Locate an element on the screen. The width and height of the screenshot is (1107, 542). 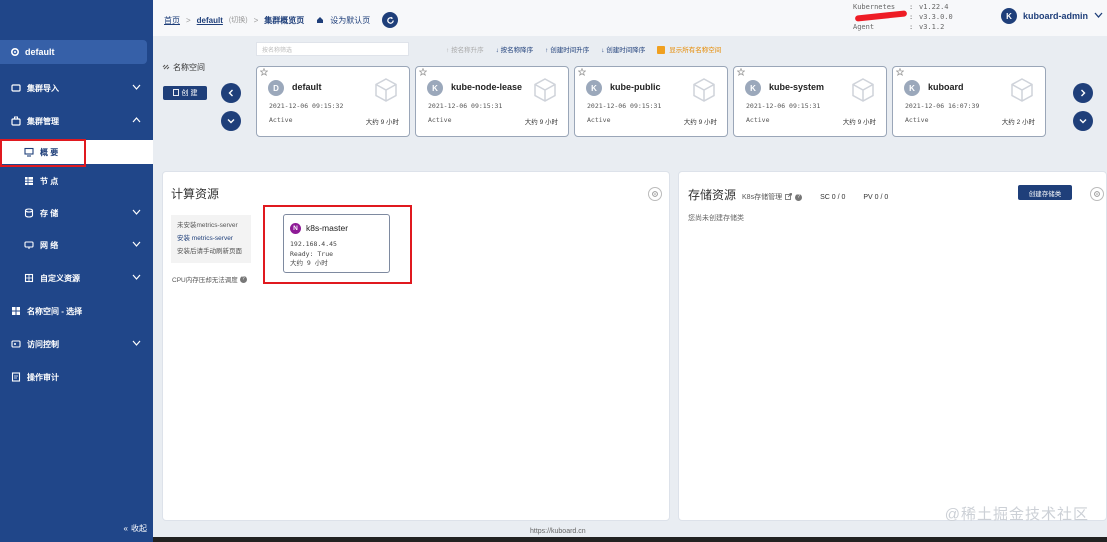
sidebar-item-custom-resources: 自定义资源 is located at coordinates (76, 278).